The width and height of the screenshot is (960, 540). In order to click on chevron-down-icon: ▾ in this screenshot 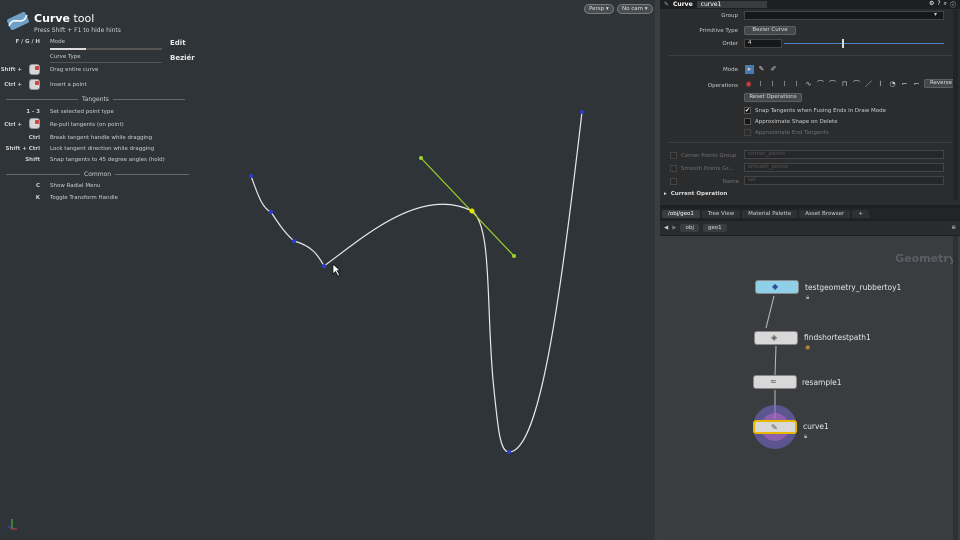, I will do `click(935, 14)`.